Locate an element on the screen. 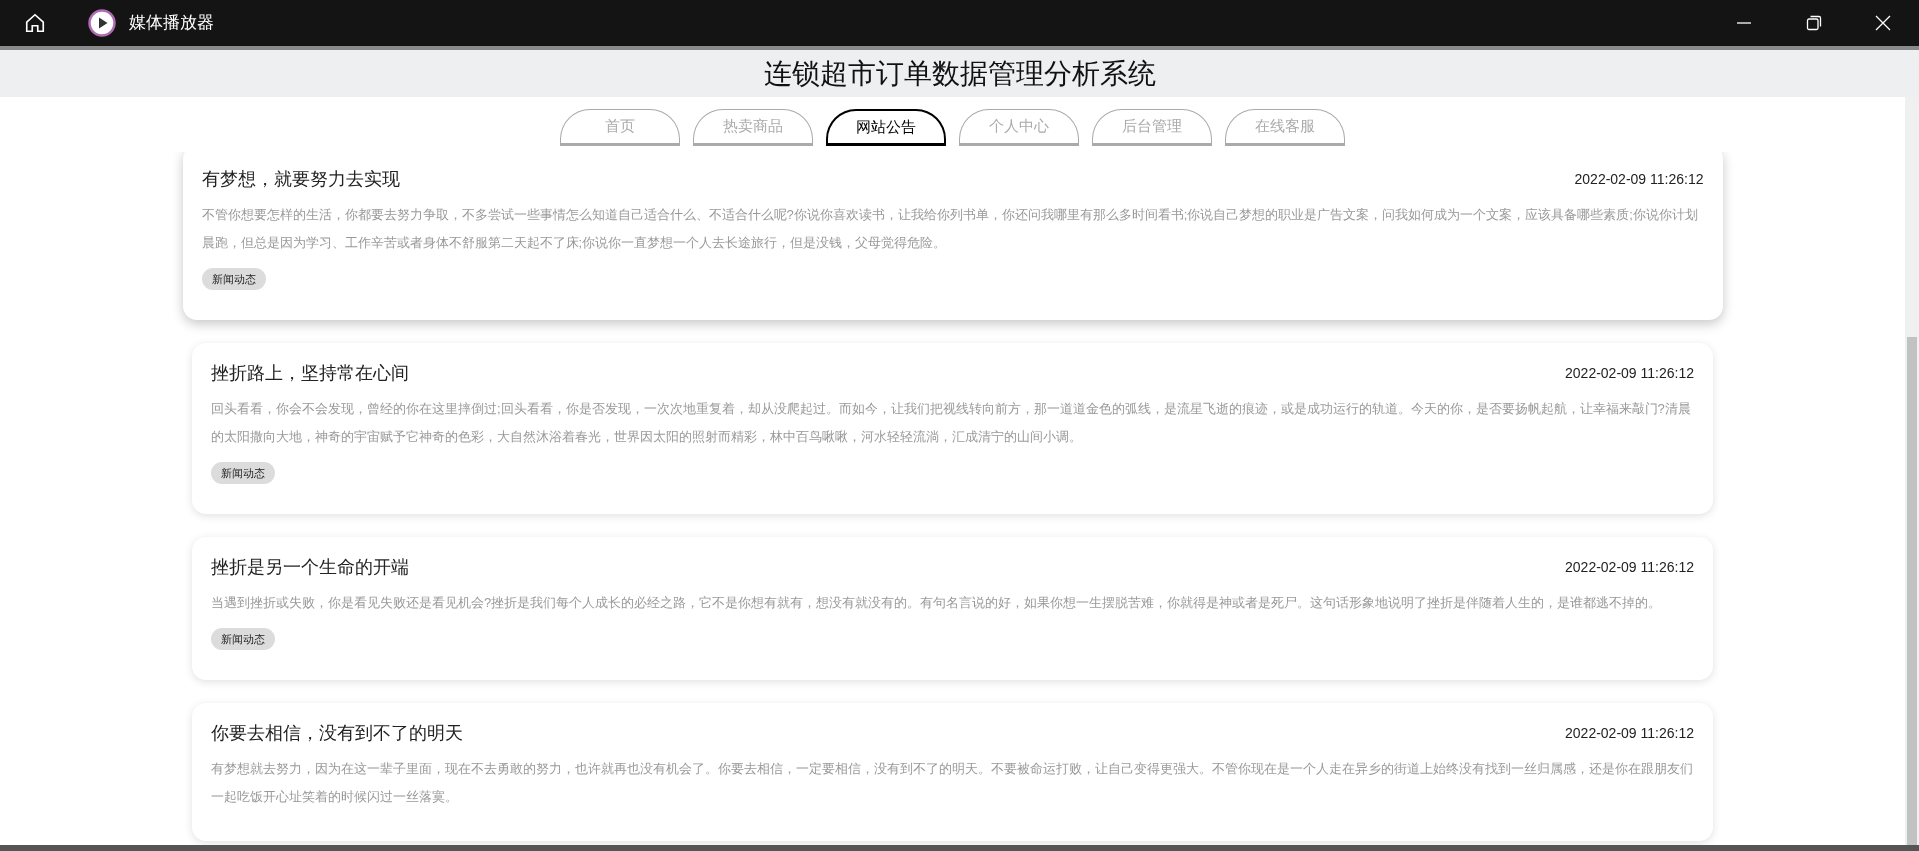 Image resolution: width=1919 pixels, height=851 pixels. scrollbar is located at coordinates (1912, 471).